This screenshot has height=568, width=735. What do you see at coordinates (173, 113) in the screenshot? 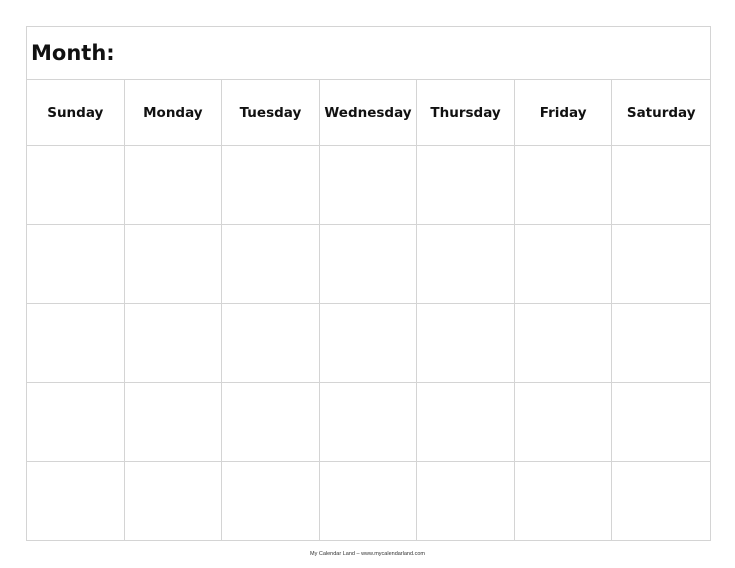
I see `day-header-monday: Monday` at bounding box center [173, 113].